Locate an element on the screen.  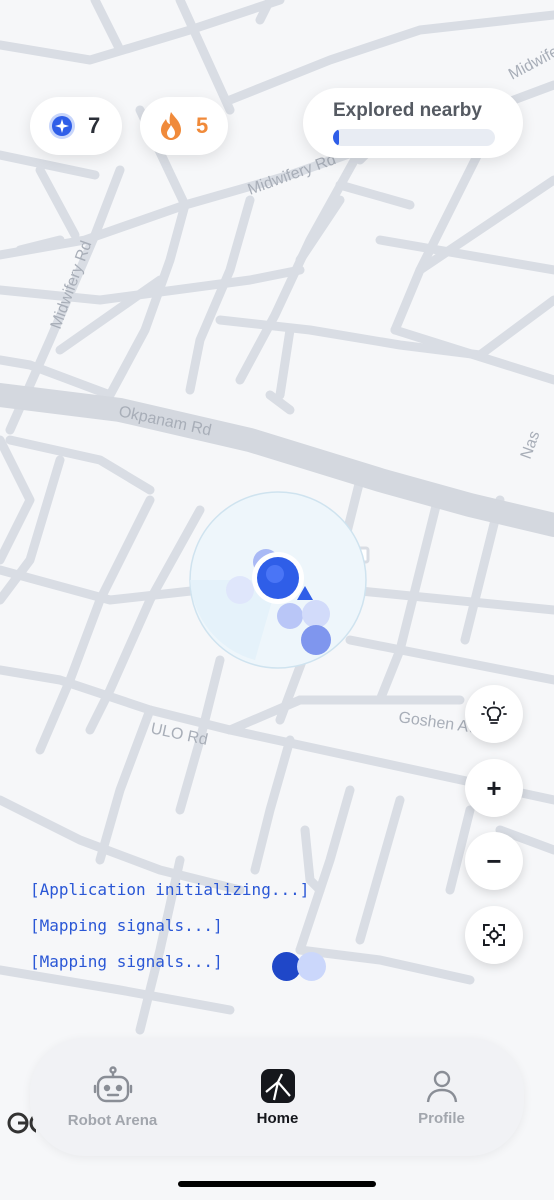
zoom-out-button: − is located at coordinates (494, 861).